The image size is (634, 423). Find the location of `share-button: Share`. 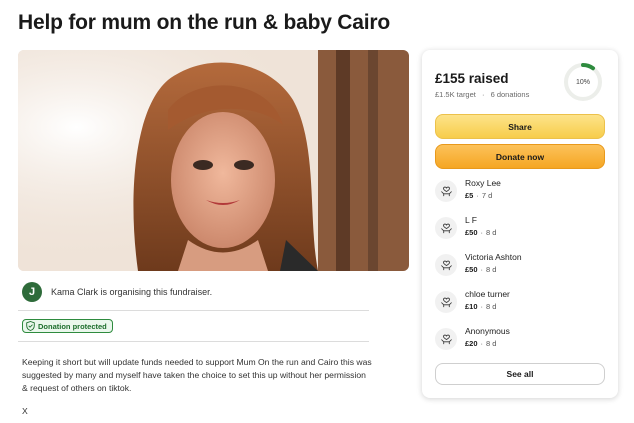

share-button: Share is located at coordinates (520, 126).